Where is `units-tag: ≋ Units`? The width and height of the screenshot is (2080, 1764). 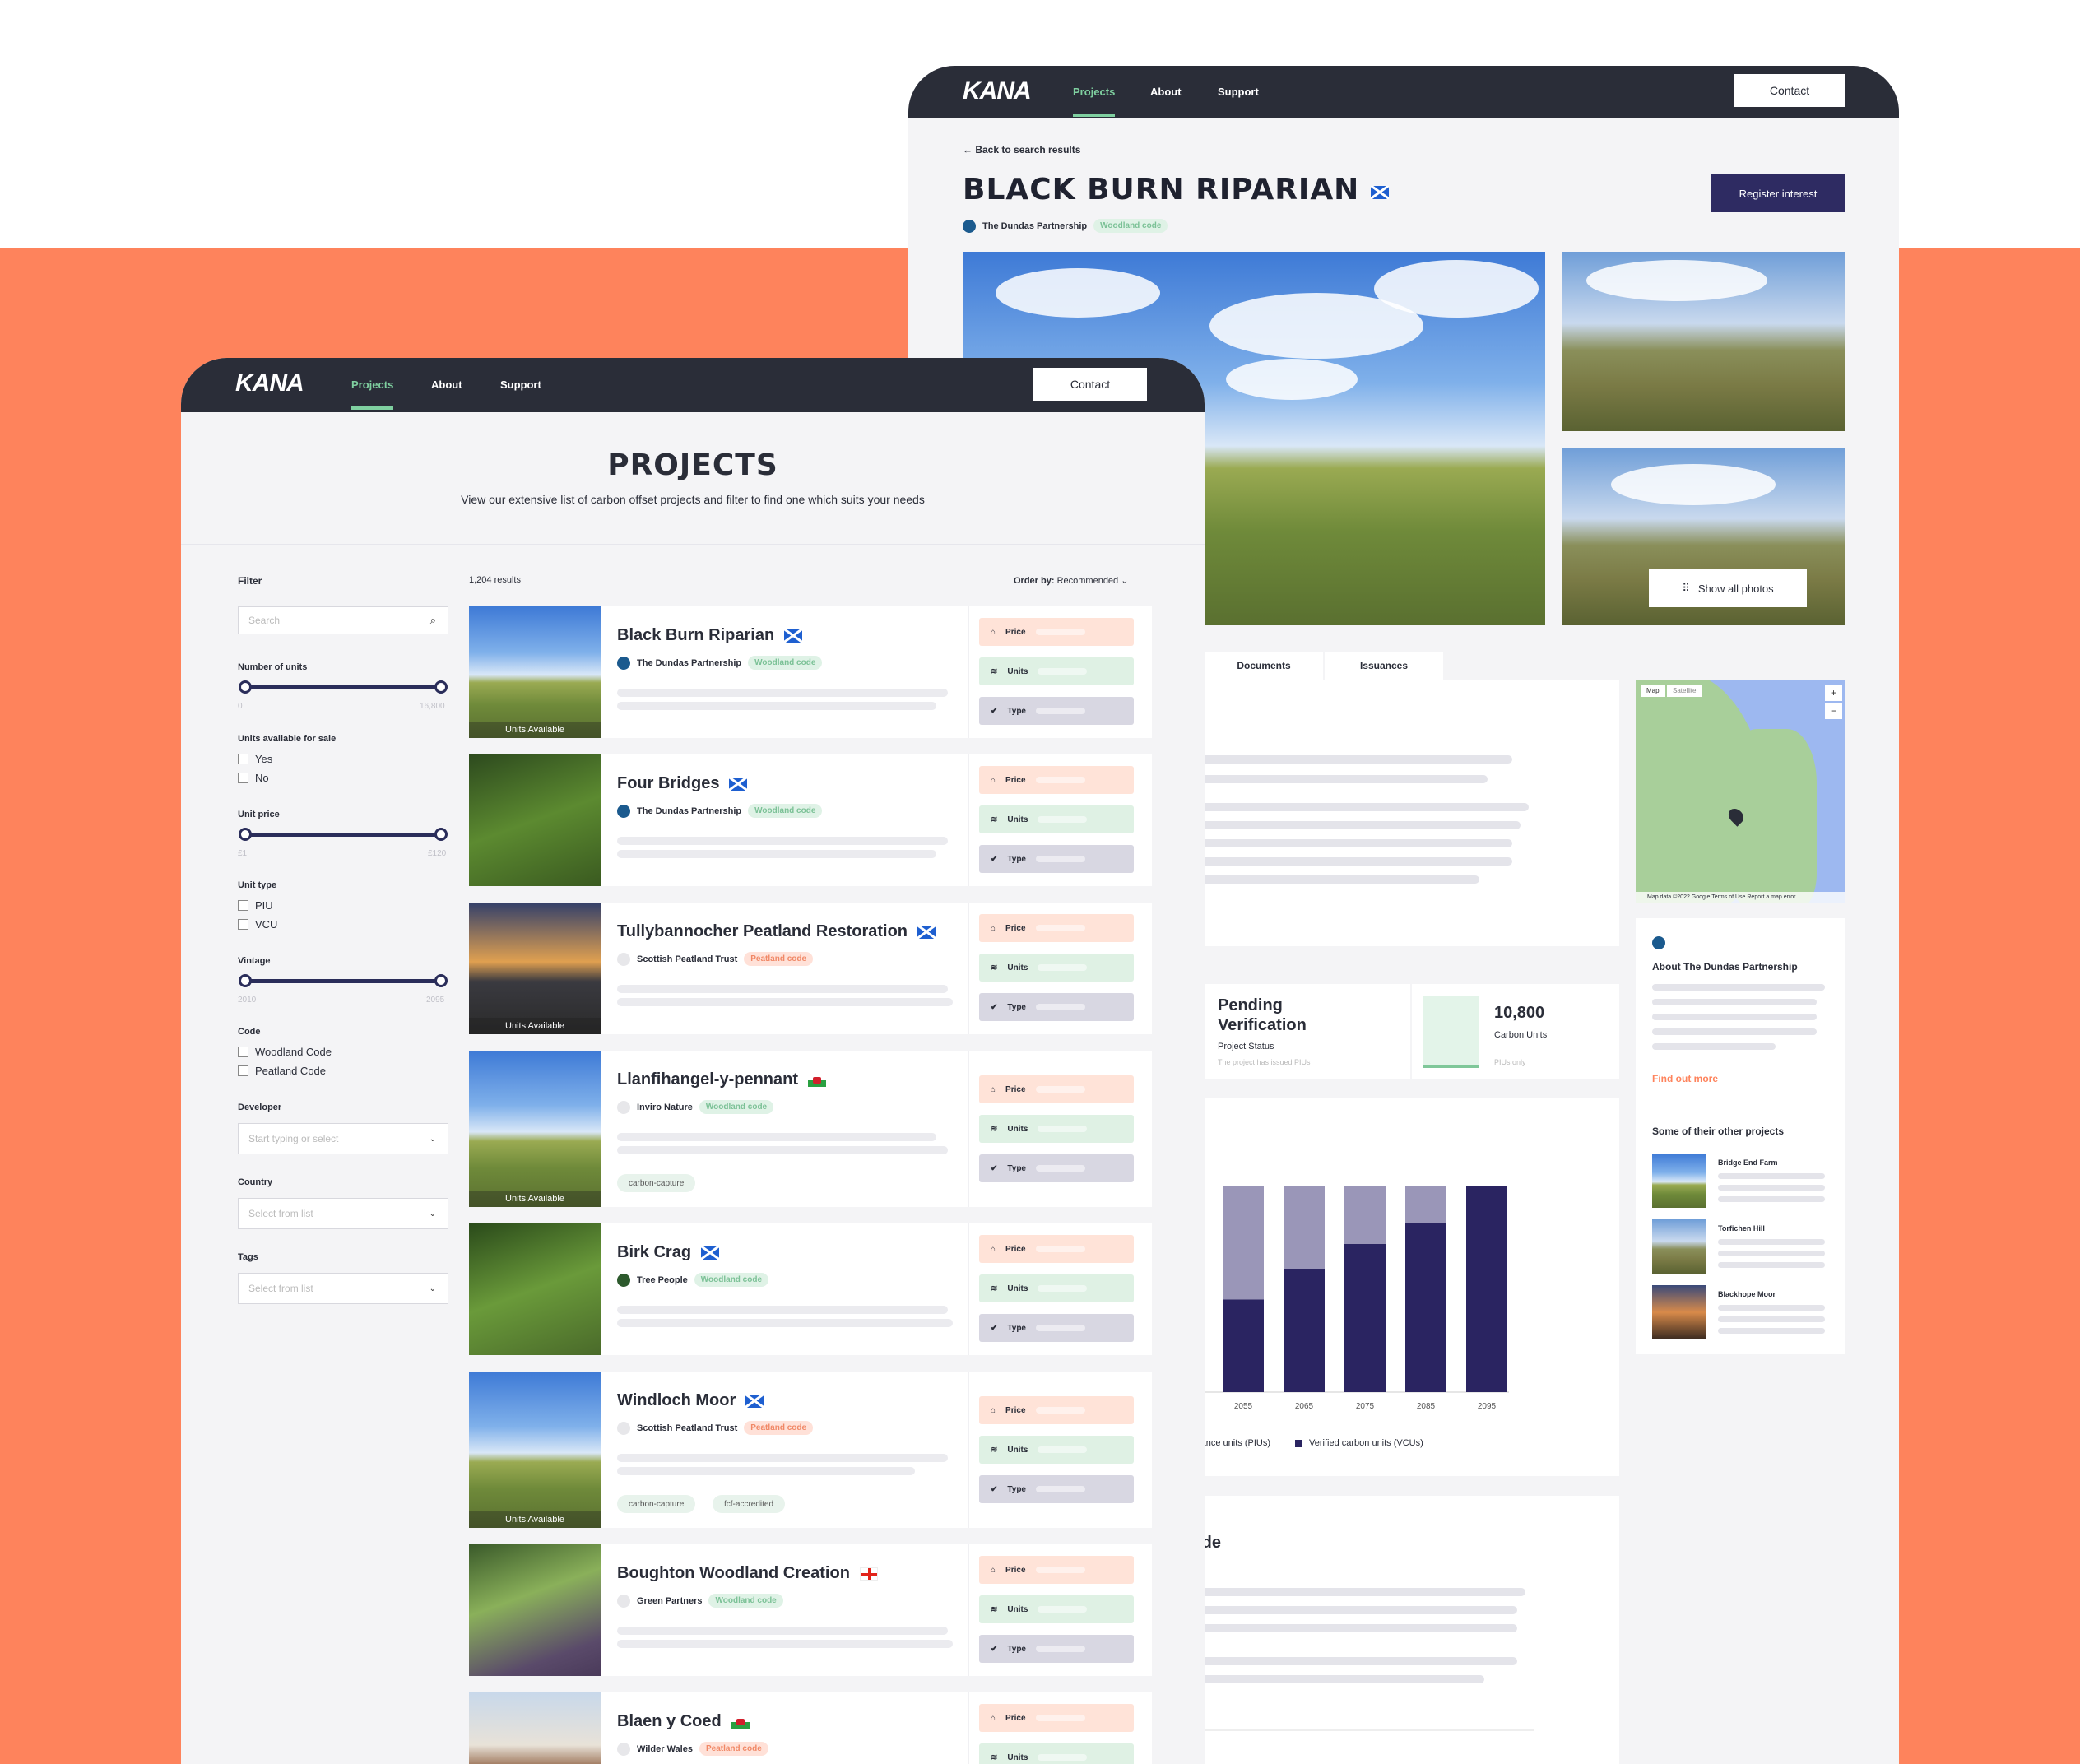 units-tag: ≋ Units is located at coordinates (1056, 671).